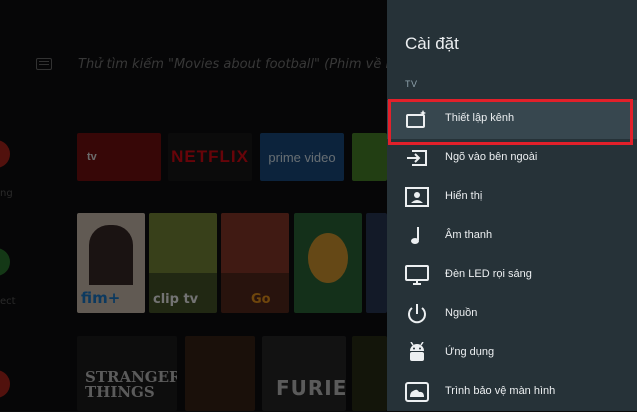 The image size is (637, 412). What do you see at coordinates (328, 258) in the screenshot?
I see `cartoon-image` at bounding box center [328, 258].